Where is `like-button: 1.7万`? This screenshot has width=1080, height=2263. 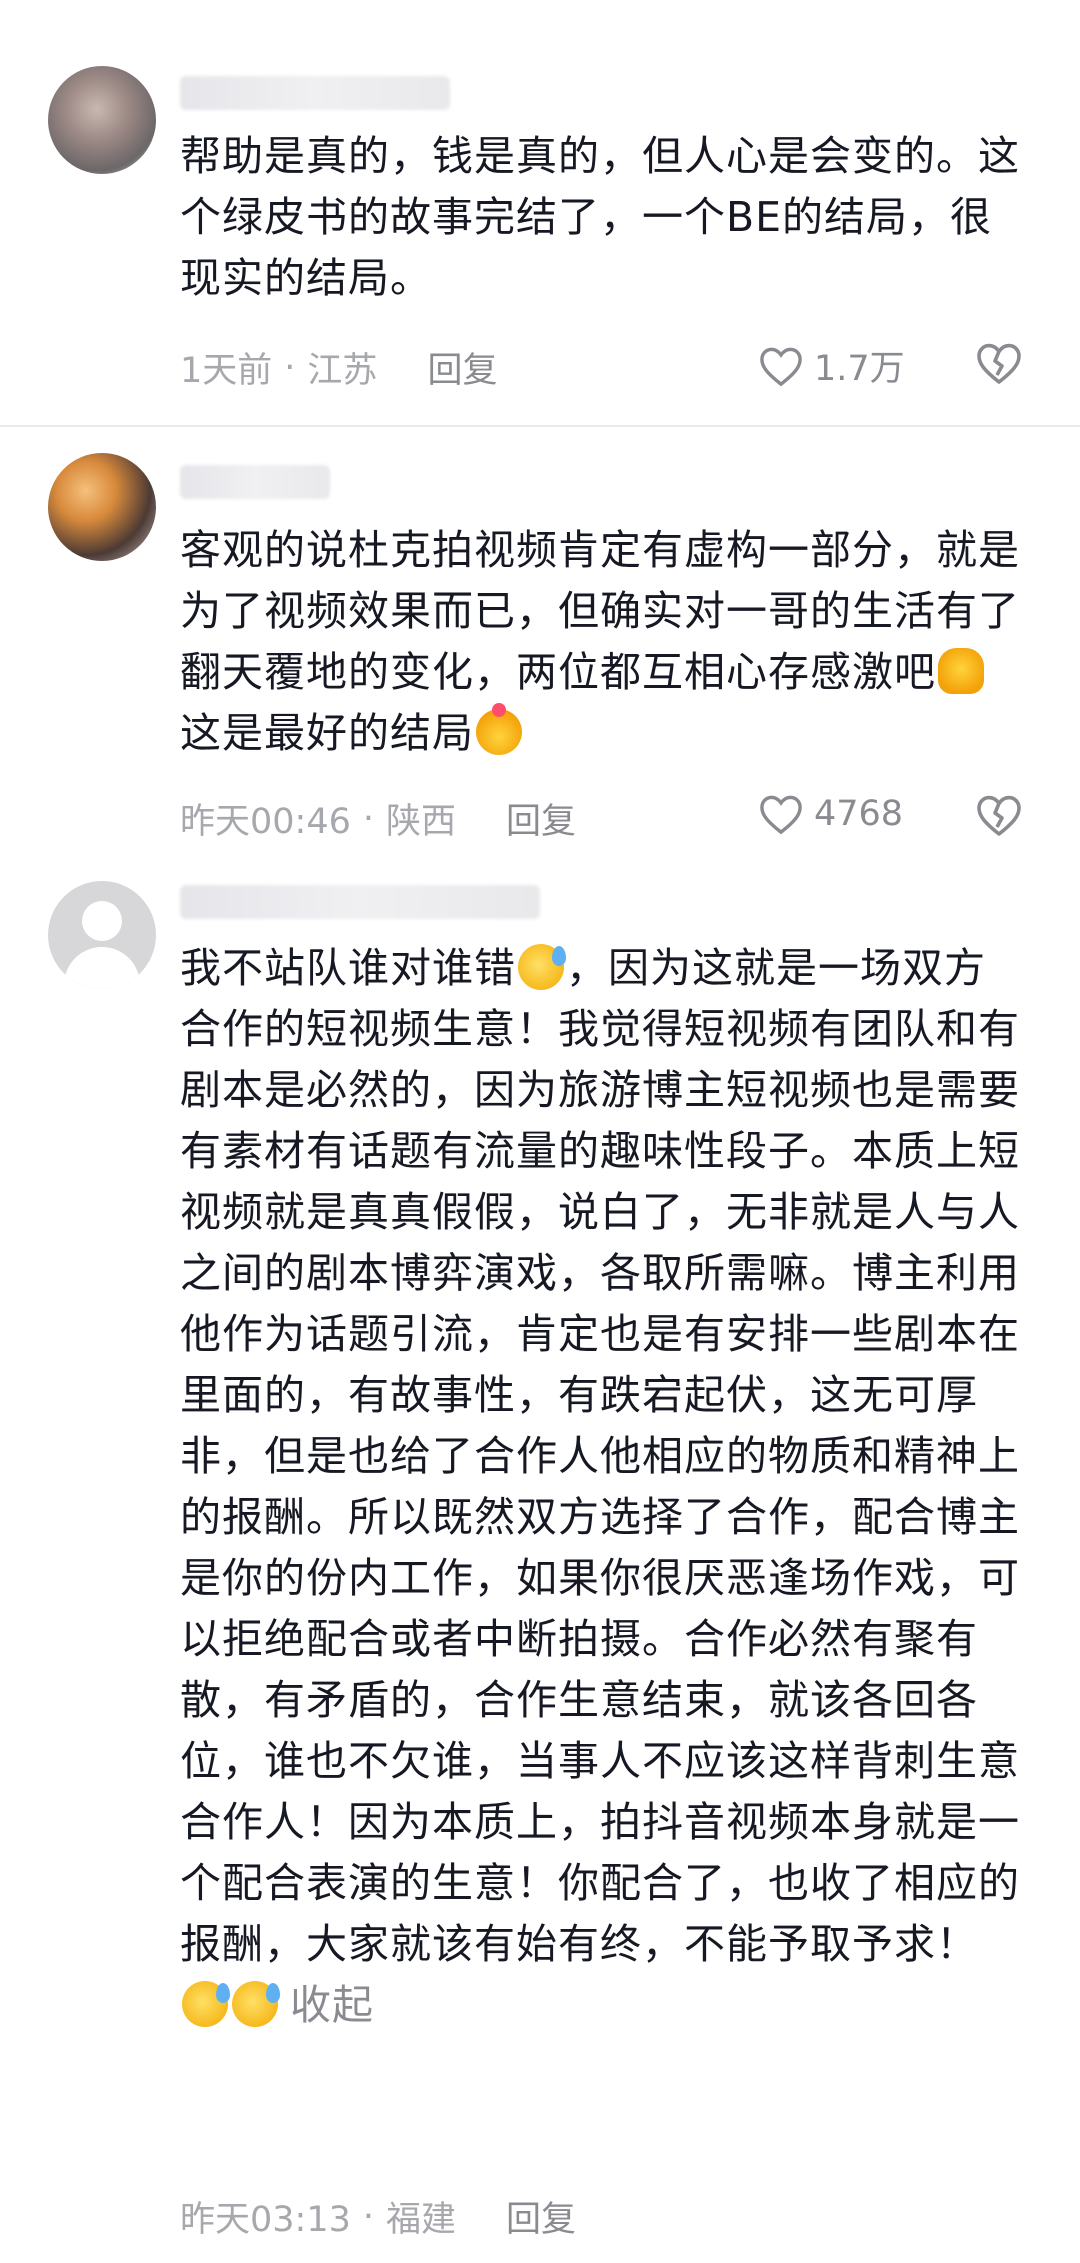
like-button: 1.7万 is located at coordinates (831, 365).